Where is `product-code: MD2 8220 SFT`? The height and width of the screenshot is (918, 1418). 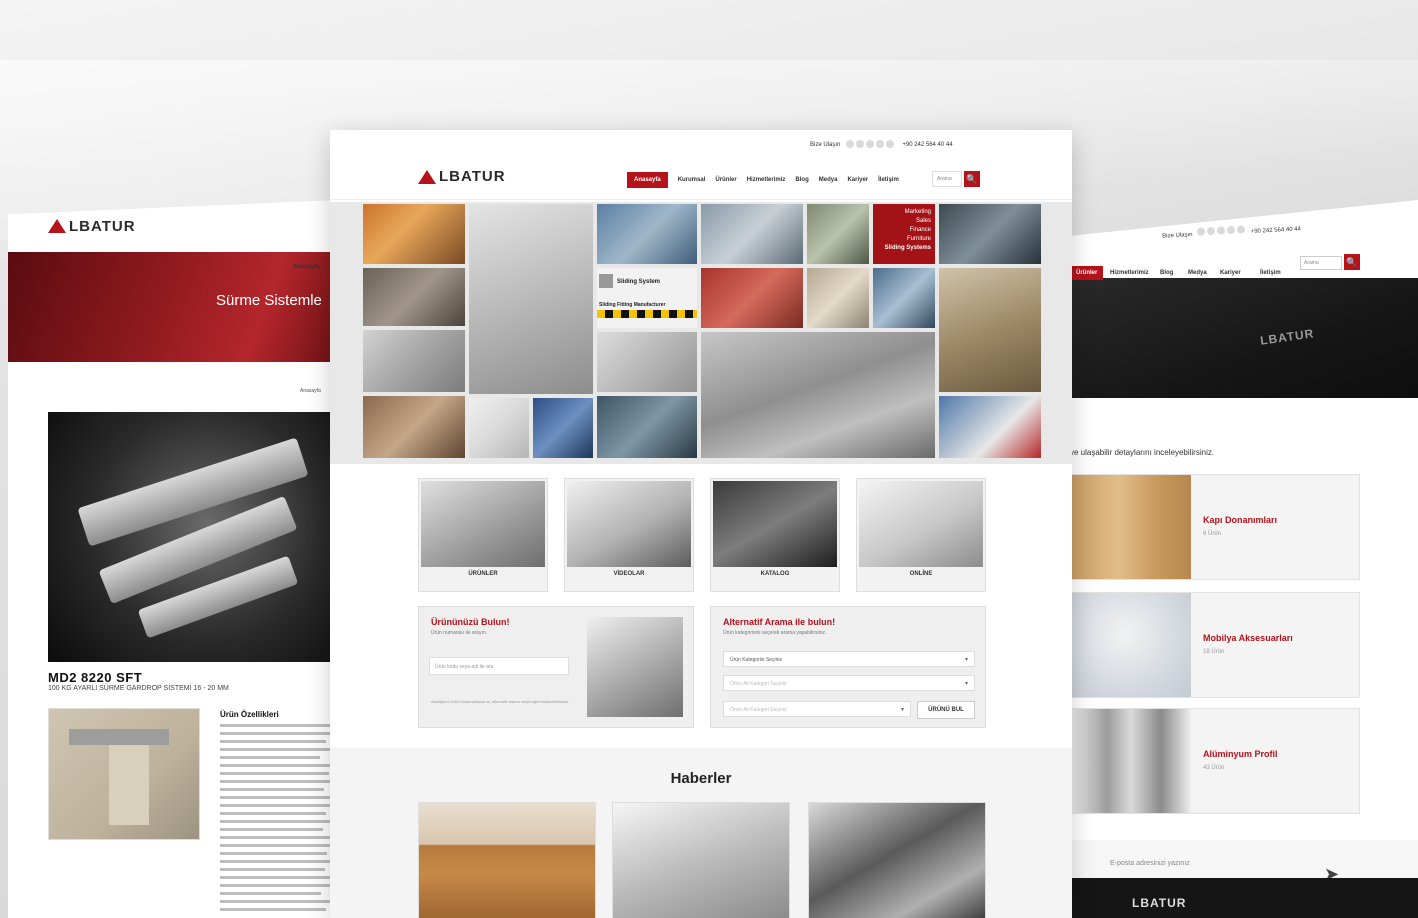 product-code: MD2 8220 SFT is located at coordinates (95, 677).